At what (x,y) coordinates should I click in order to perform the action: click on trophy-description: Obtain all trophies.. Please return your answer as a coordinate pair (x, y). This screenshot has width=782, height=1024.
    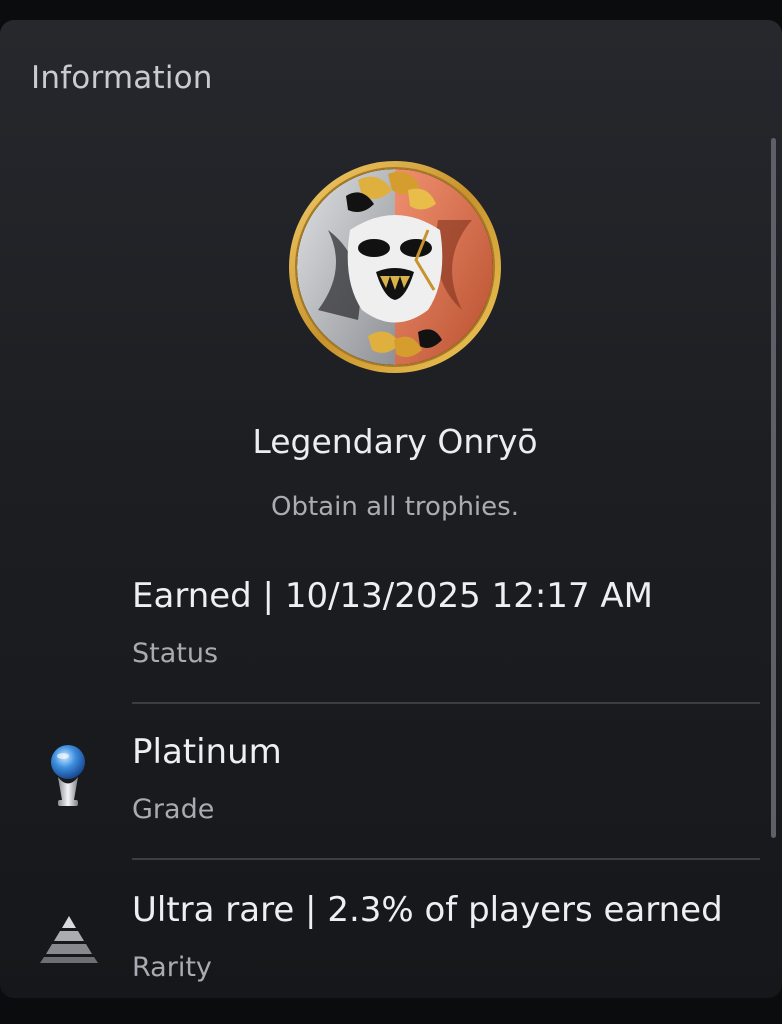
    Looking at the image, I should click on (395, 507).